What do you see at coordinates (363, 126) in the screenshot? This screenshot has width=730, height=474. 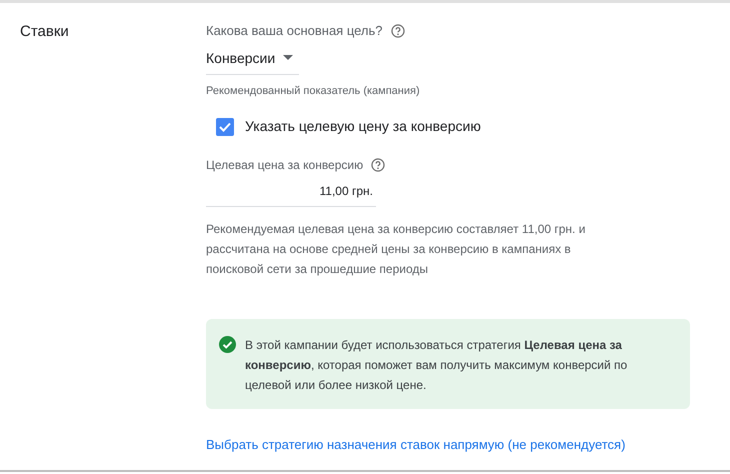 I see `checkbox-label: Указать целевую цену за конверсию` at bounding box center [363, 126].